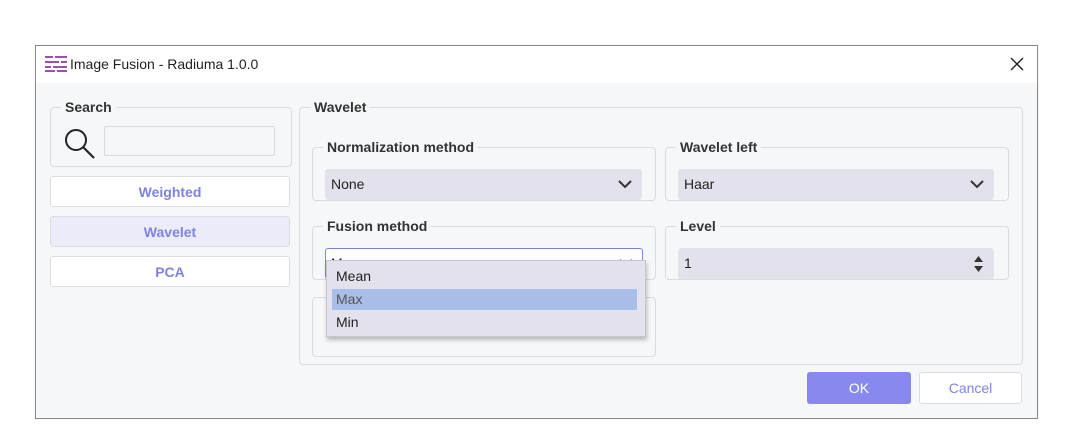 Image resolution: width=1080 pixels, height=446 pixels. What do you see at coordinates (348, 184) in the screenshot?
I see `normalization-value: None` at bounding box center [348, 184].